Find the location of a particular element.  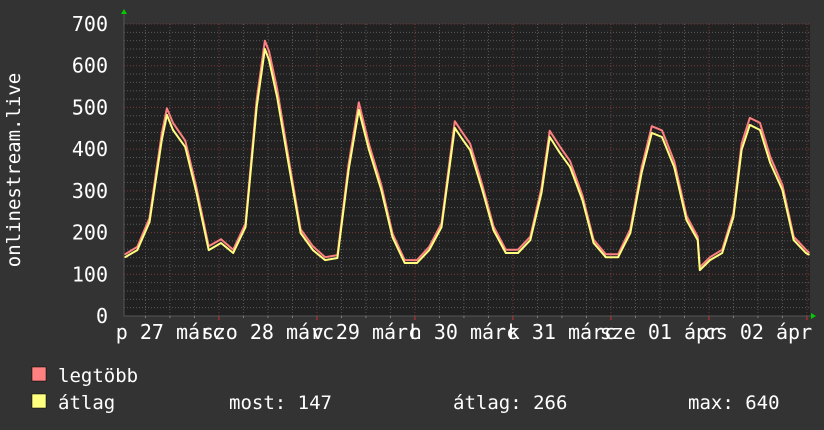

y-tick-label: 600 is located at coordinates (90, 66).